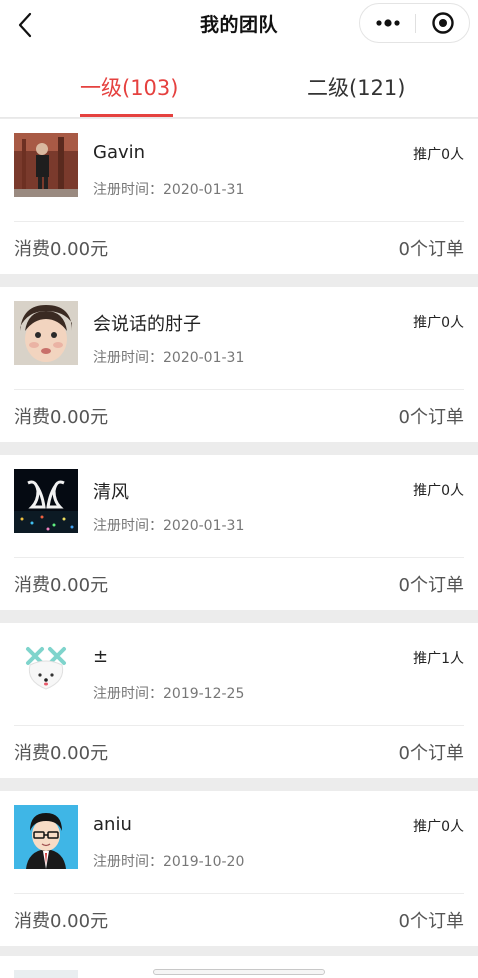  Describe the element at coordinates (111, 492) in the screenshot. I see `member-name: 清风` at that location.